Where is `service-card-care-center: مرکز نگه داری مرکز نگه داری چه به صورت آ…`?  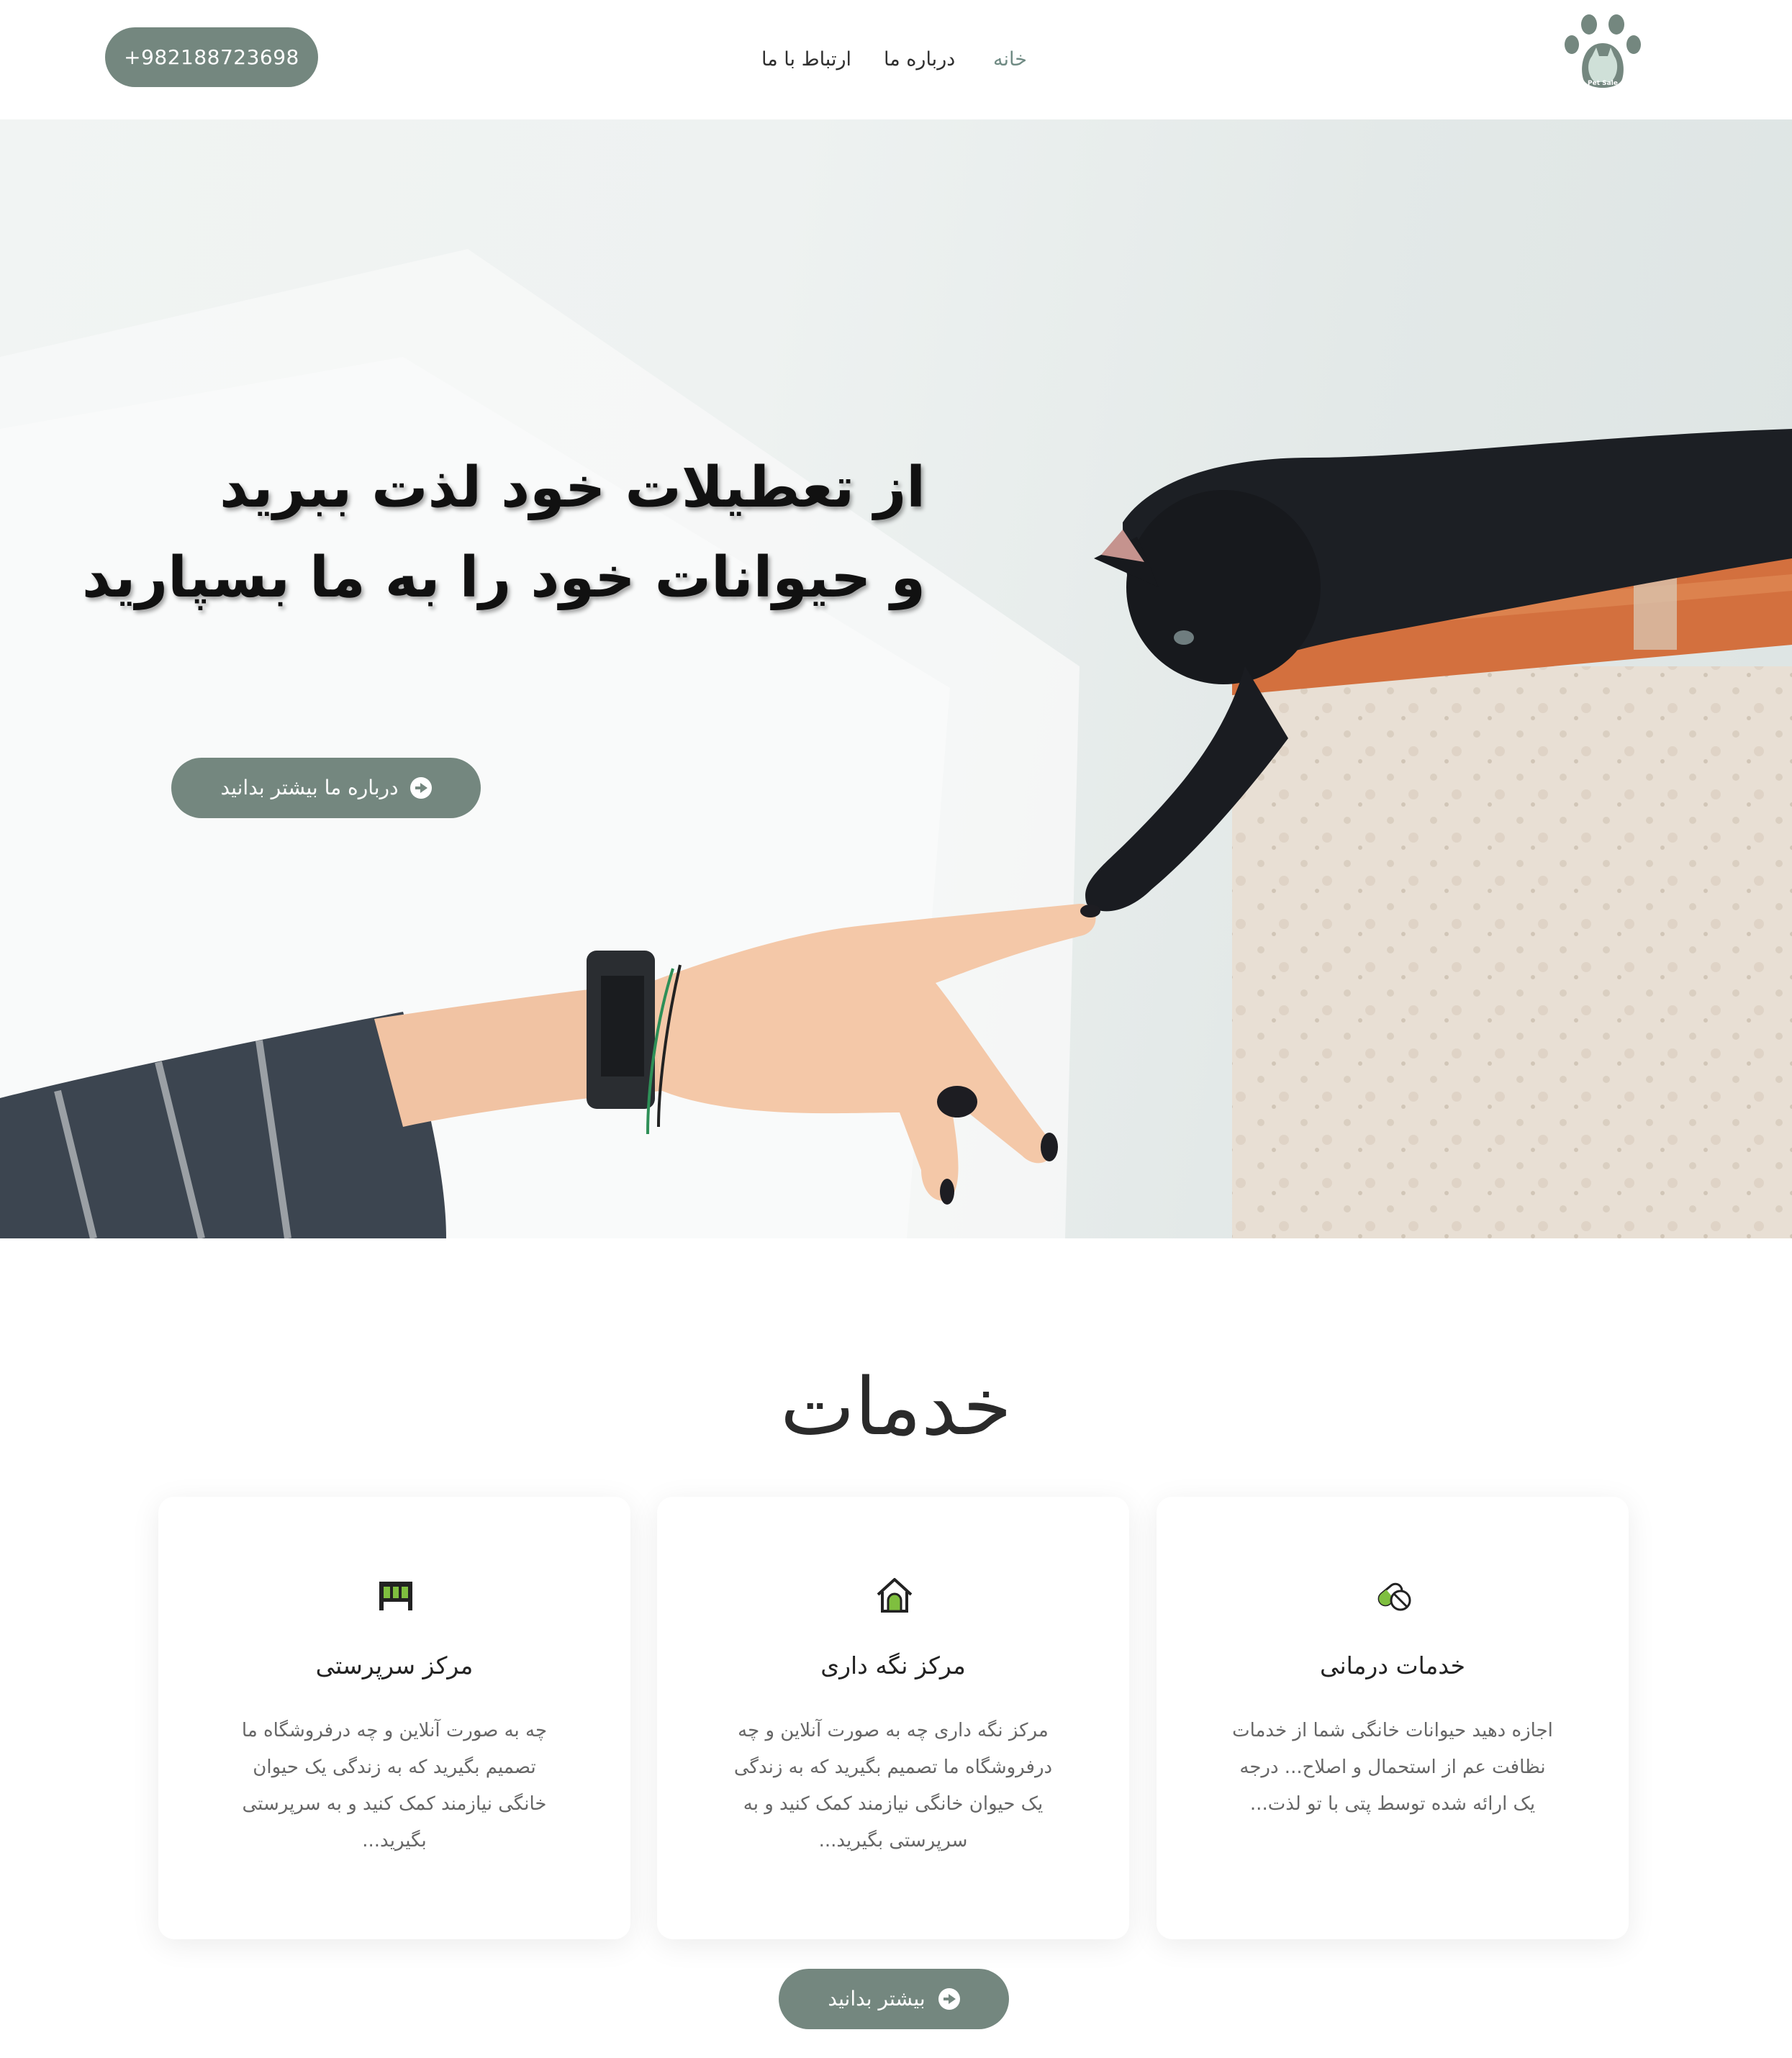 service-card-care-center: مرکز نگه داری مرکز نگه داری چه به صورت آ… is located at coordinates (893, 1718).